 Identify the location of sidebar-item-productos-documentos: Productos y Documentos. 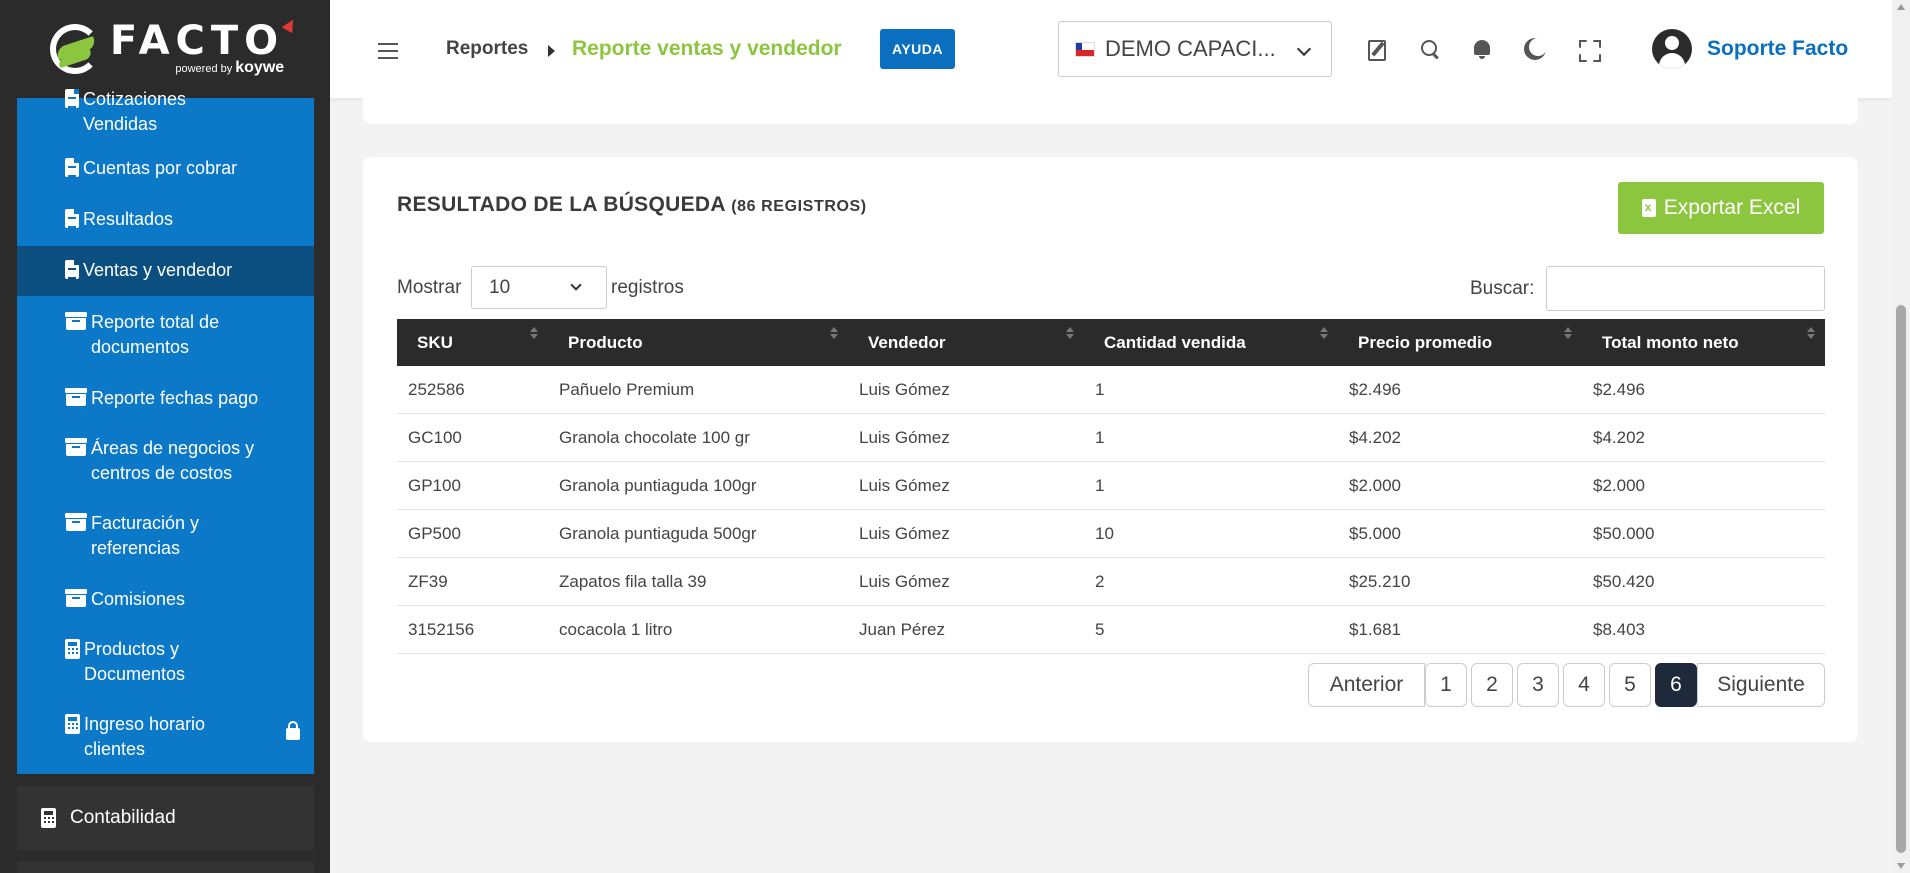
(165, 663).